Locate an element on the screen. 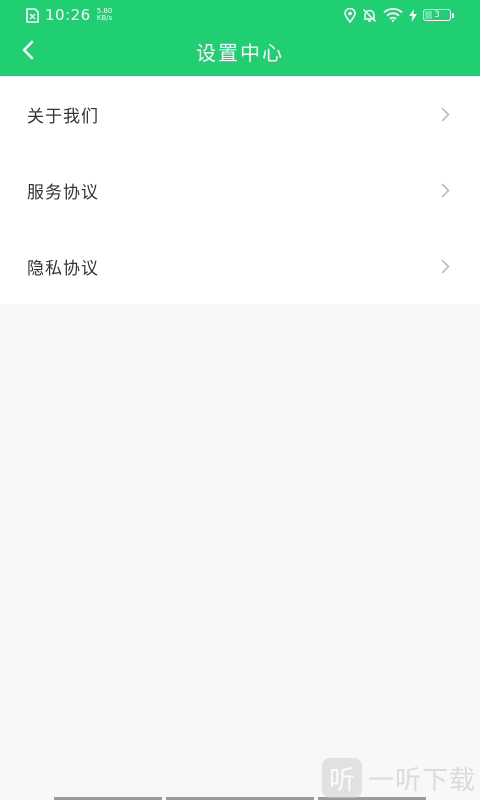 The image size is (480, 800). app-header: 10:26 5.80 KB/s 3 设置中心 is located at coordinates (240, 38).